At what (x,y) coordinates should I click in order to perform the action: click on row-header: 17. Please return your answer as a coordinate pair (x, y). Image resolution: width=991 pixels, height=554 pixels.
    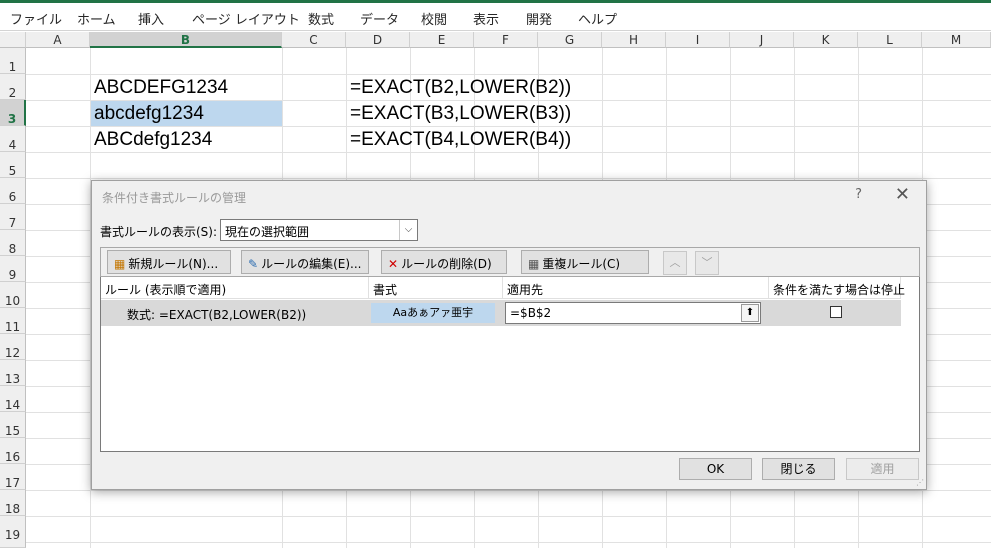
    Looking at the image, I should click on (13, 477).